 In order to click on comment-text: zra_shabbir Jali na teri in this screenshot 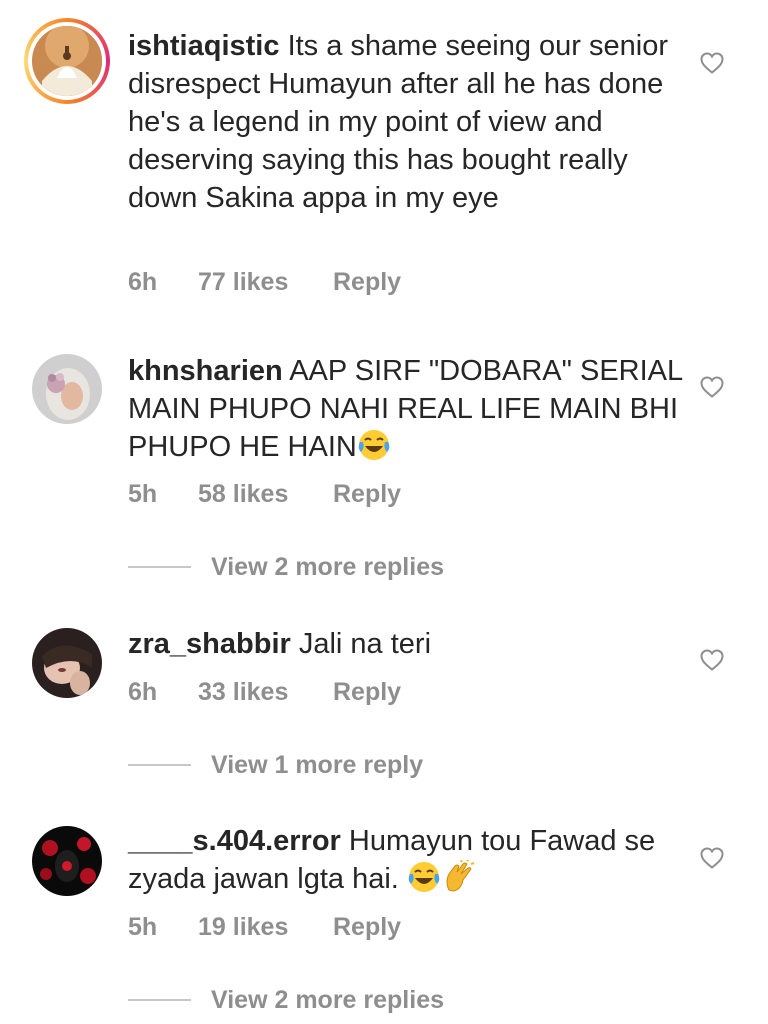, I will do `click(408, 644)`.